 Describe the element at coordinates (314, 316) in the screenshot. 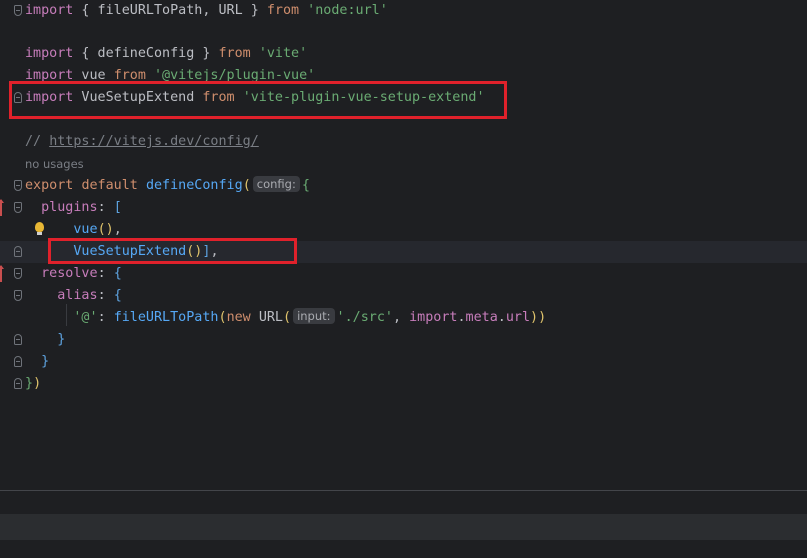

I see `parameter-hint: input:` at that location.